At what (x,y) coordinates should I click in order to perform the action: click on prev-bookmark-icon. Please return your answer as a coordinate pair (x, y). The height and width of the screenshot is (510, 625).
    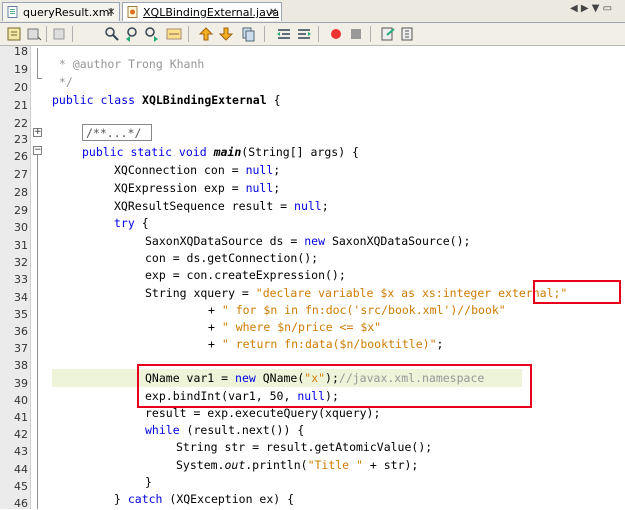
    Looking at the image, I should click on (206, 34).